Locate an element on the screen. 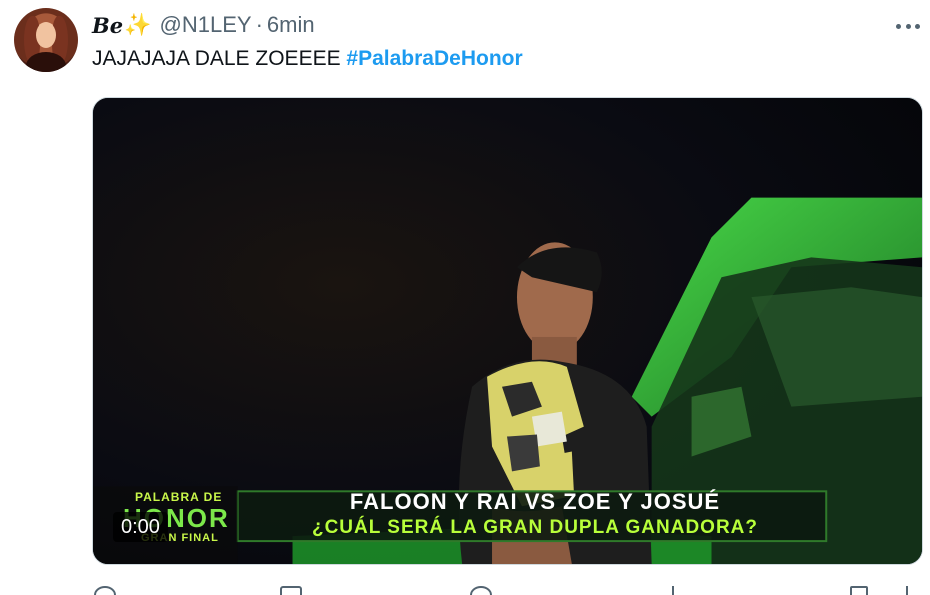 The width and height of the screenshot is (930, 595). tweet-body-text: JAJAJAJA DALE ZOEEEE is located at coordinates (219, 58).